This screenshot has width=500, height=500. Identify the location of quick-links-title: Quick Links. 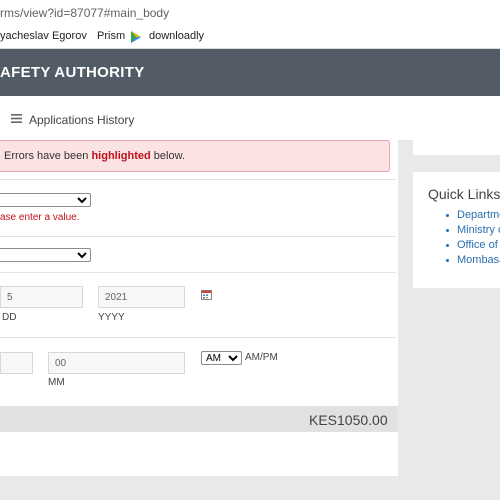
(464, 194).